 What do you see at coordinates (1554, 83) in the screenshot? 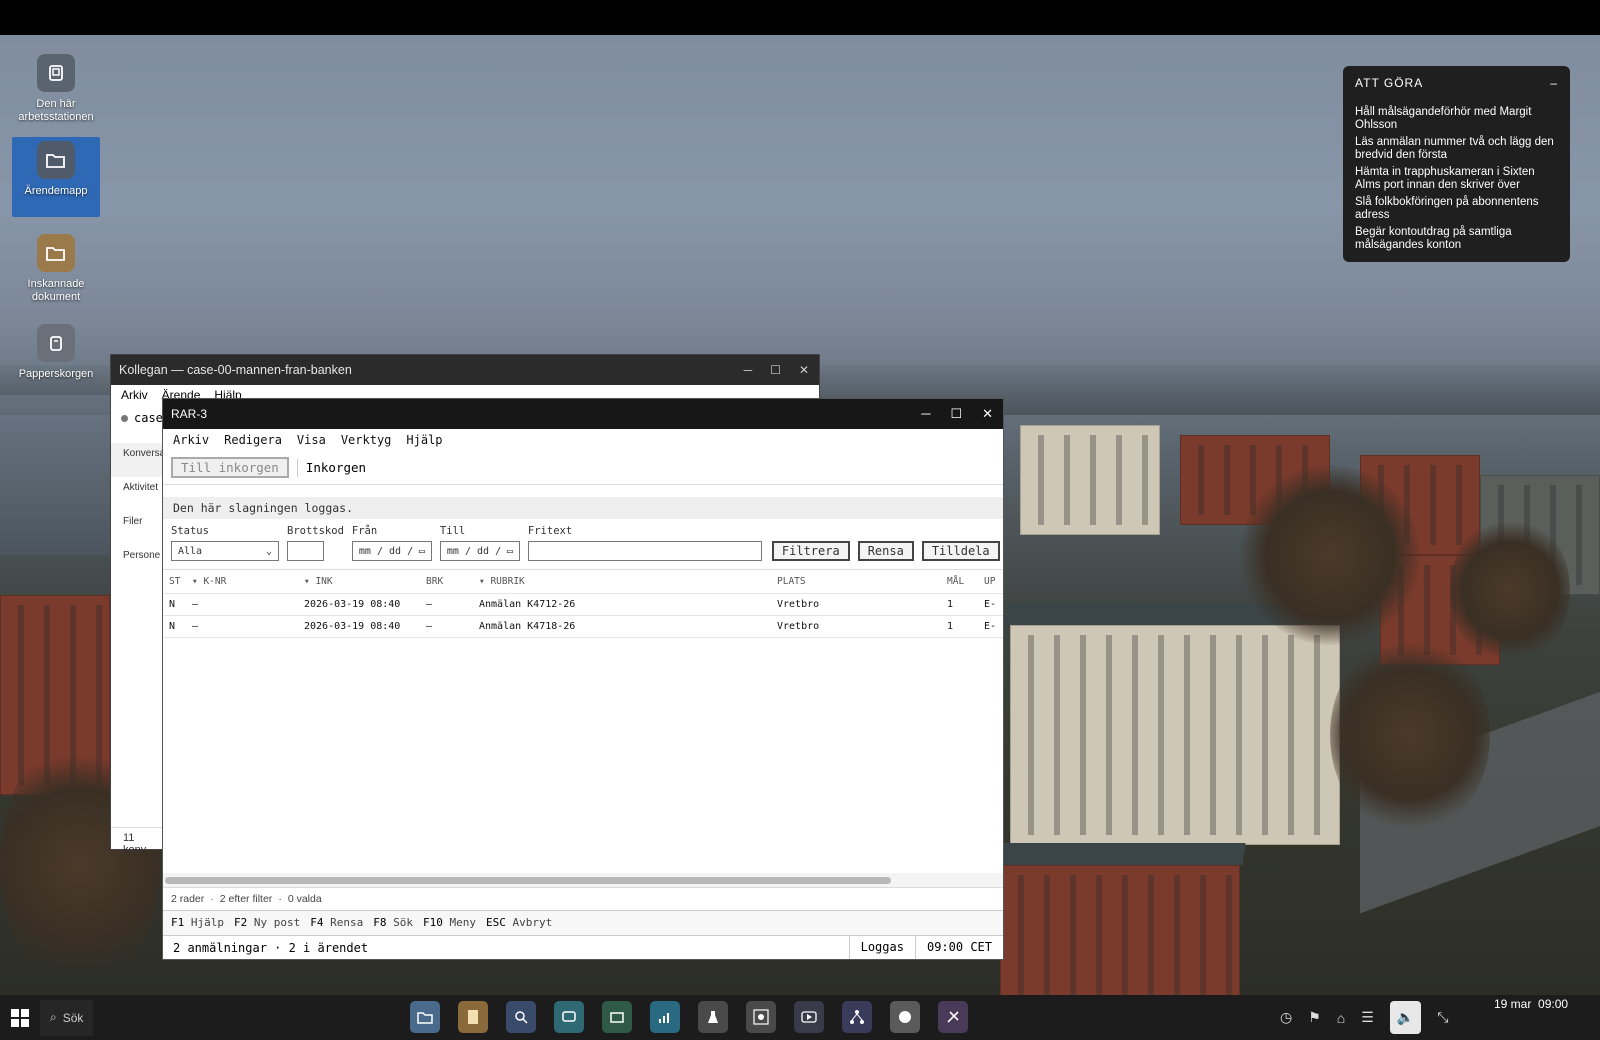
I see `todo-collapse-button: –` at bounding box center [1554, 83].